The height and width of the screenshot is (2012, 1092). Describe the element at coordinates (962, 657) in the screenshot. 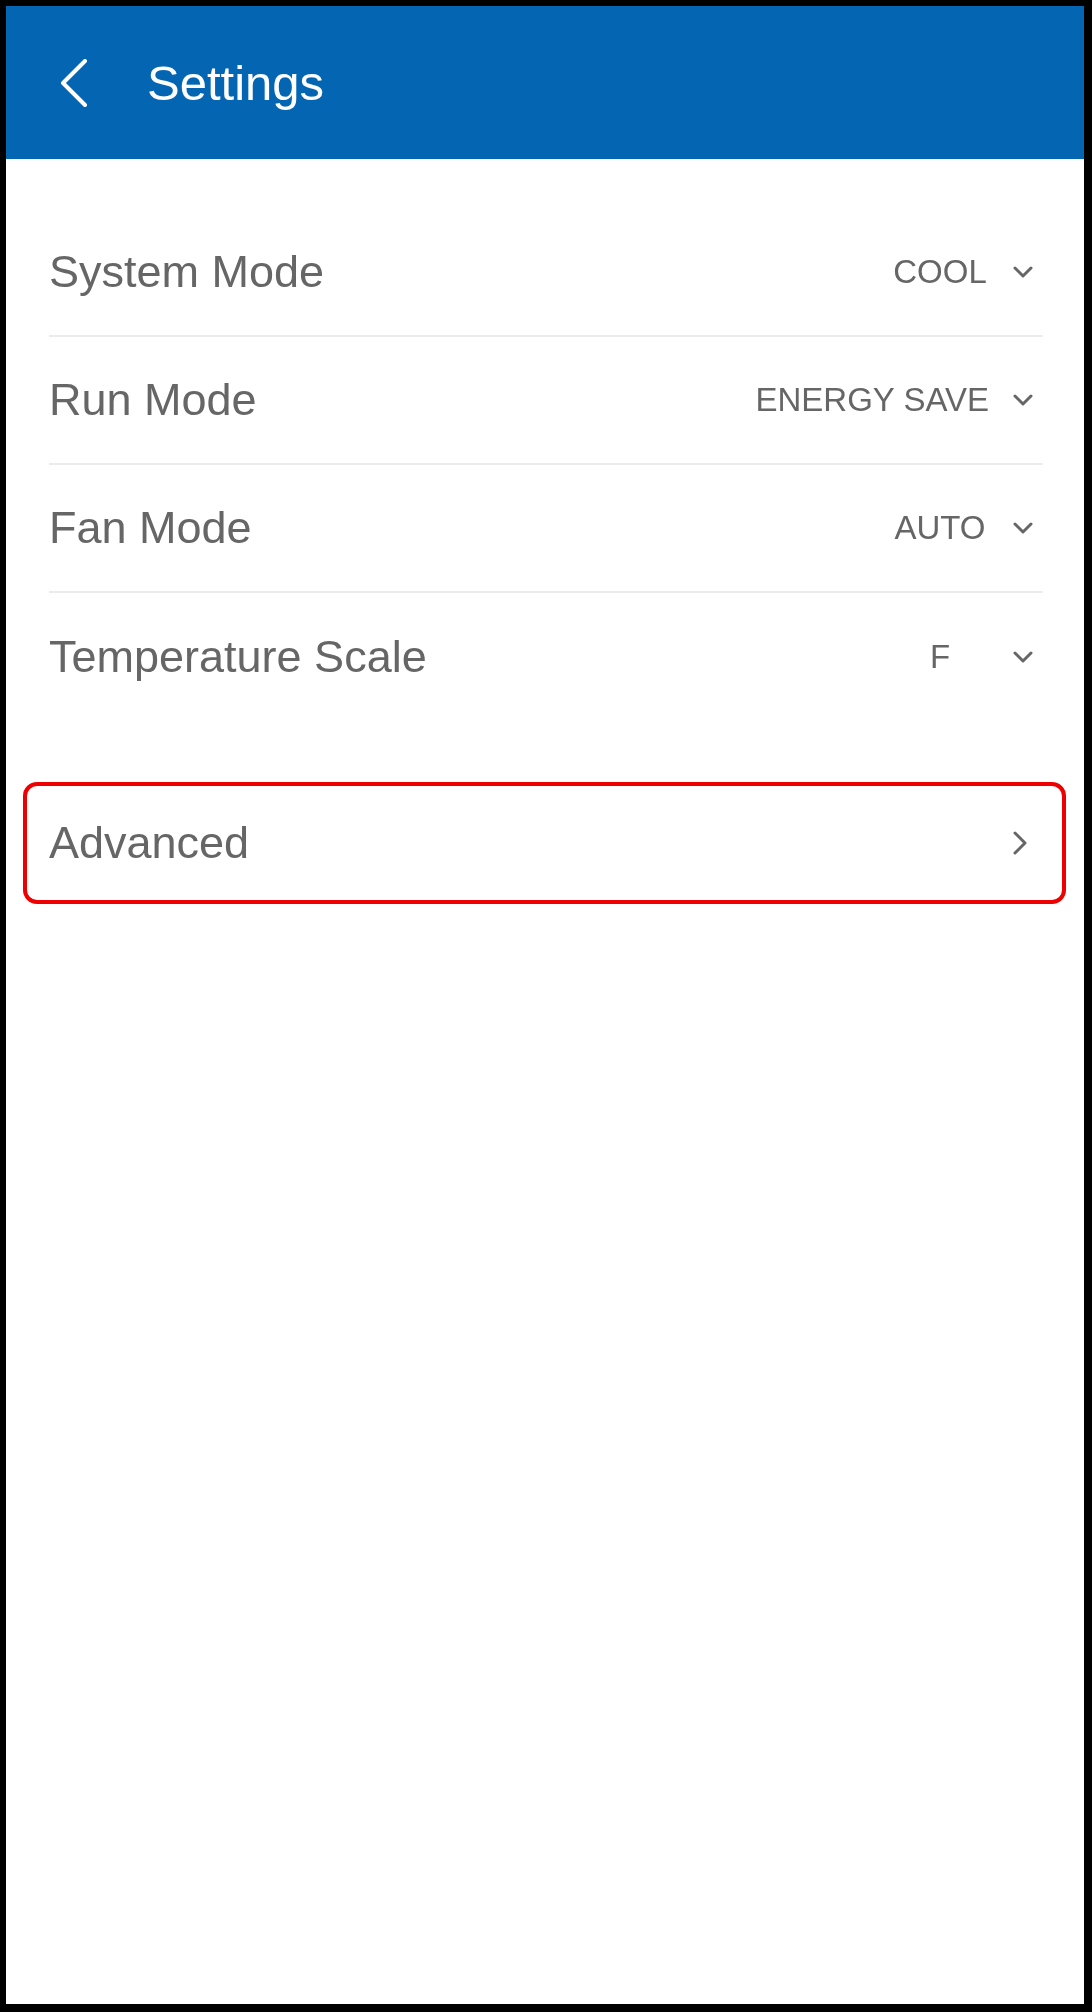

I see `mode-dropdown: F` at that location.